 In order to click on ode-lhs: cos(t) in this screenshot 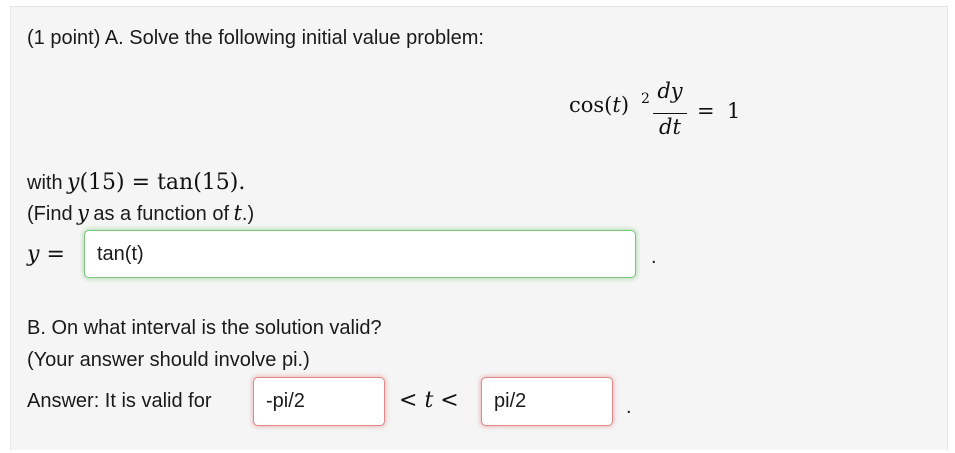, I will do `click(599, 105)`.